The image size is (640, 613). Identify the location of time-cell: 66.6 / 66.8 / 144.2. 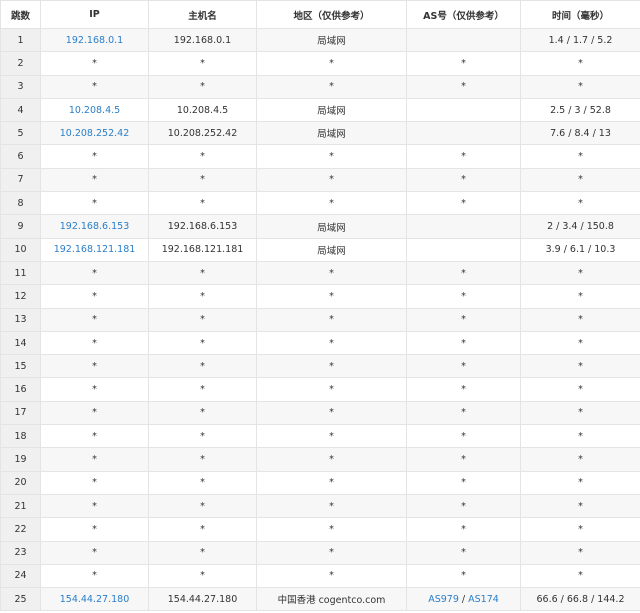
(580, 599).